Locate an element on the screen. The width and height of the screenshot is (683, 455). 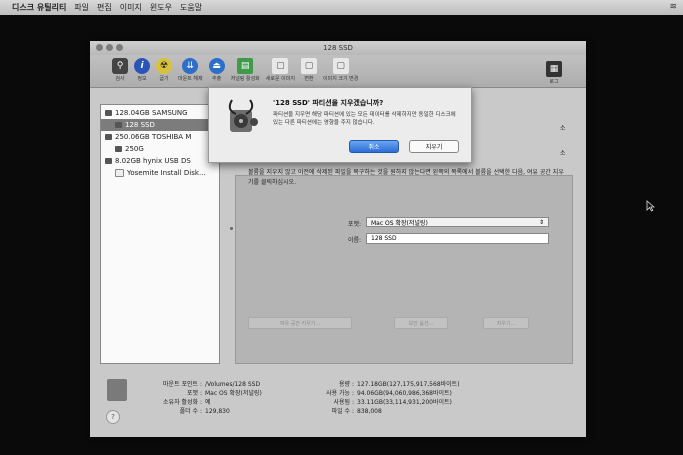
unmount-icon: ⇊ is located at coordinates (190, 66).